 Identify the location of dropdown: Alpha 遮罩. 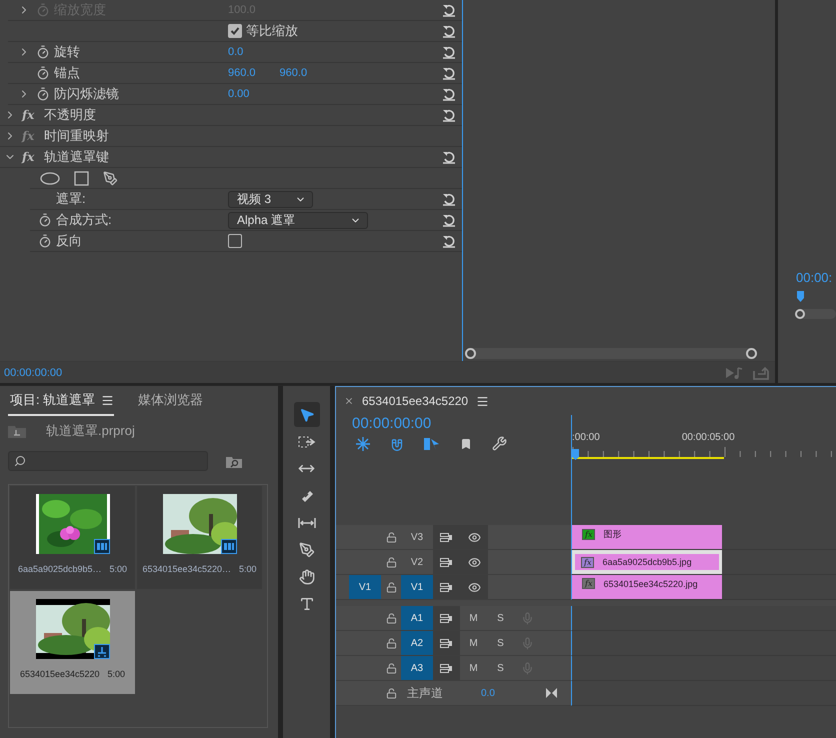
(298, 220).